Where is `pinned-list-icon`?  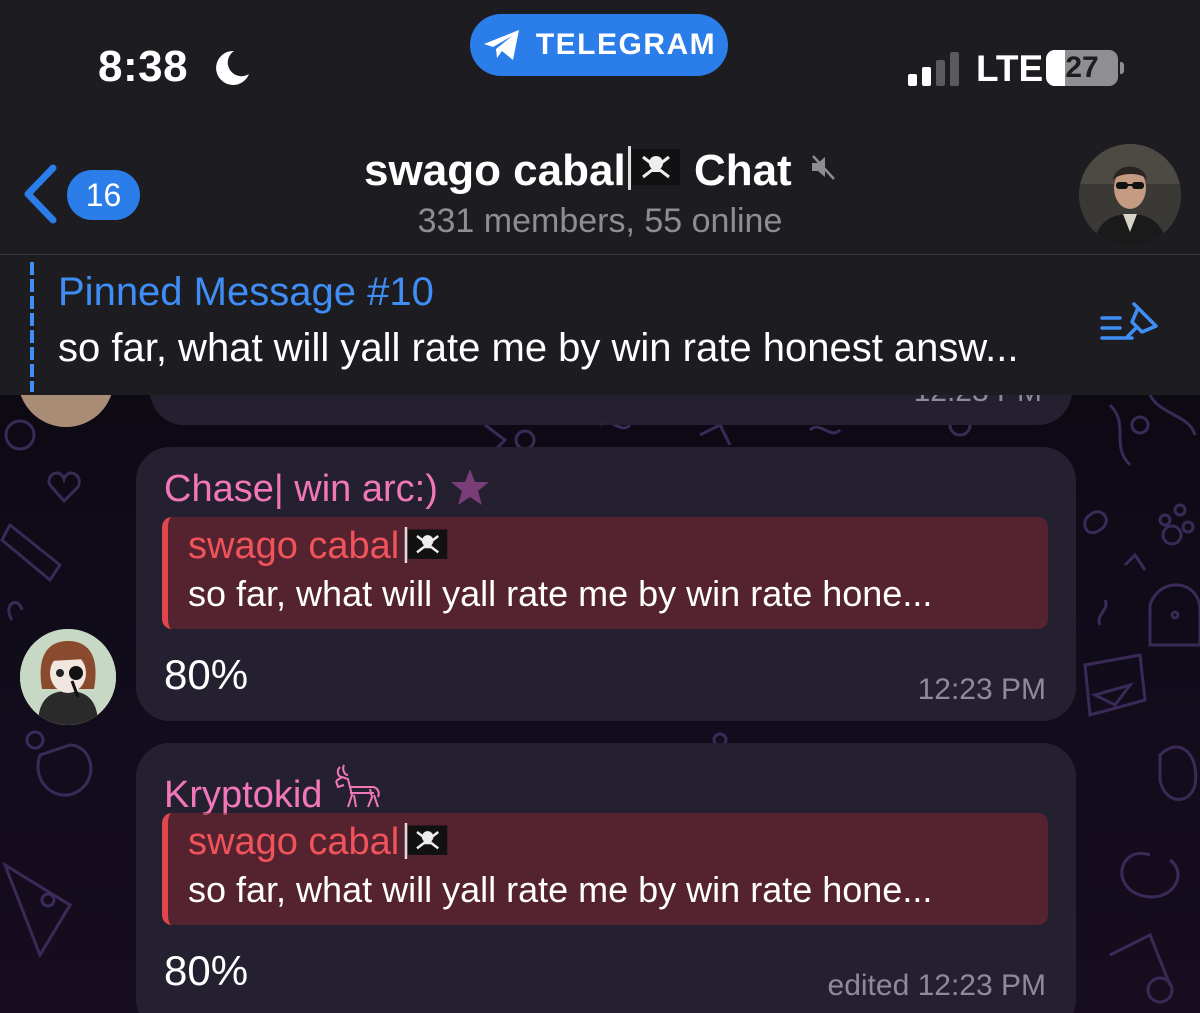
pinned-list-icon is located at coordinates (1128, 324).